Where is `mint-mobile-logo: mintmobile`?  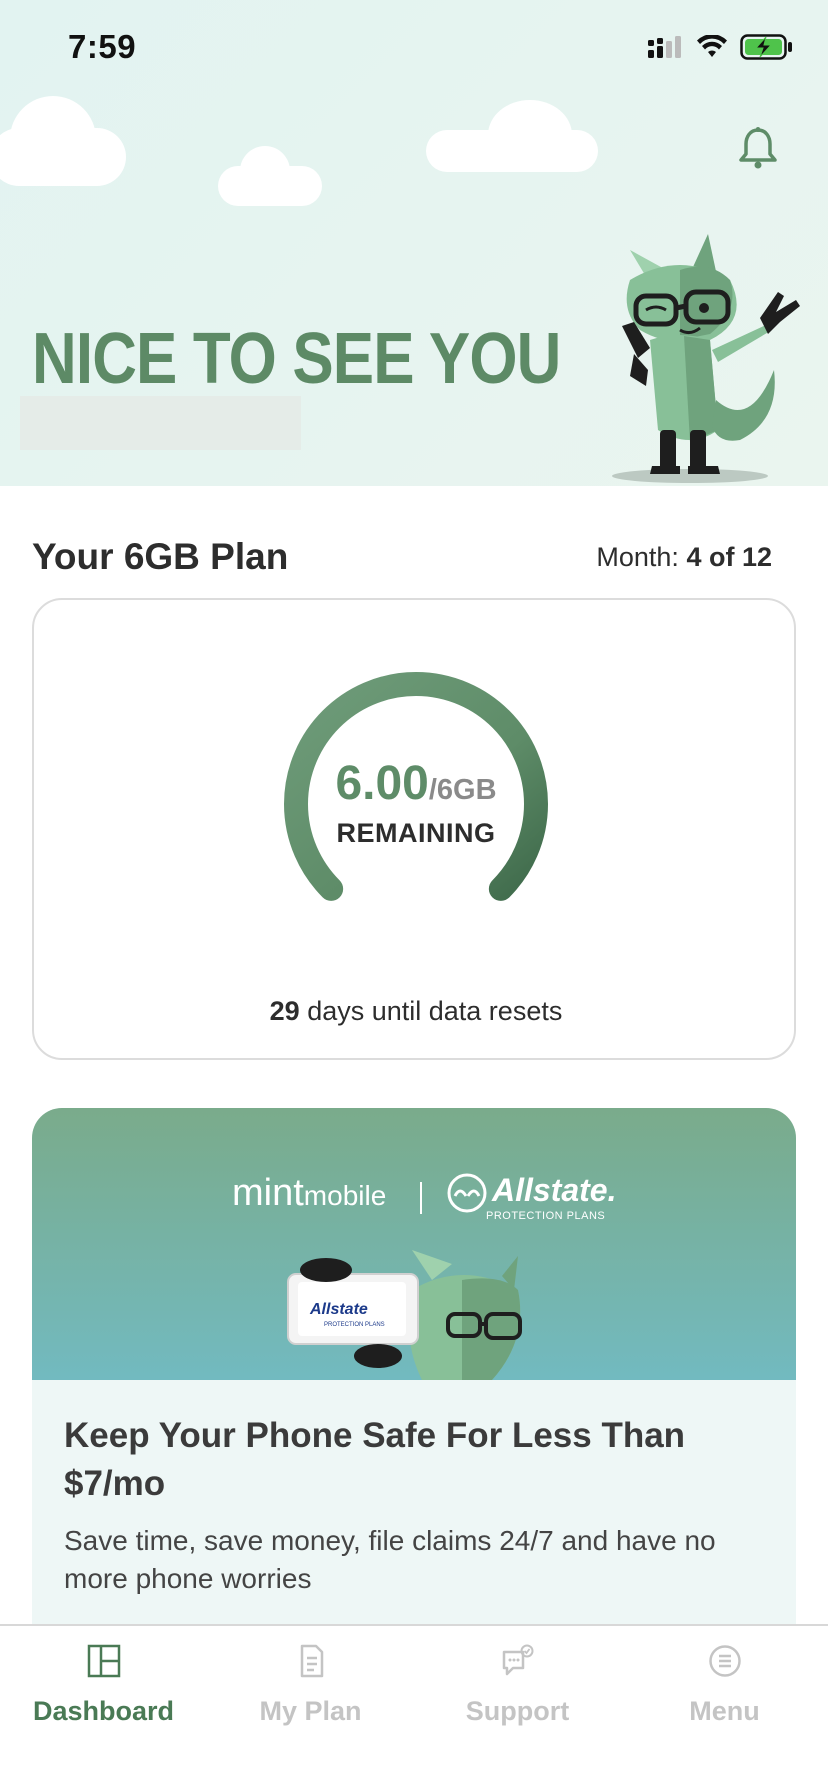 mint-mobile-logo: mintmobile is located at coordinates (309, 1193).